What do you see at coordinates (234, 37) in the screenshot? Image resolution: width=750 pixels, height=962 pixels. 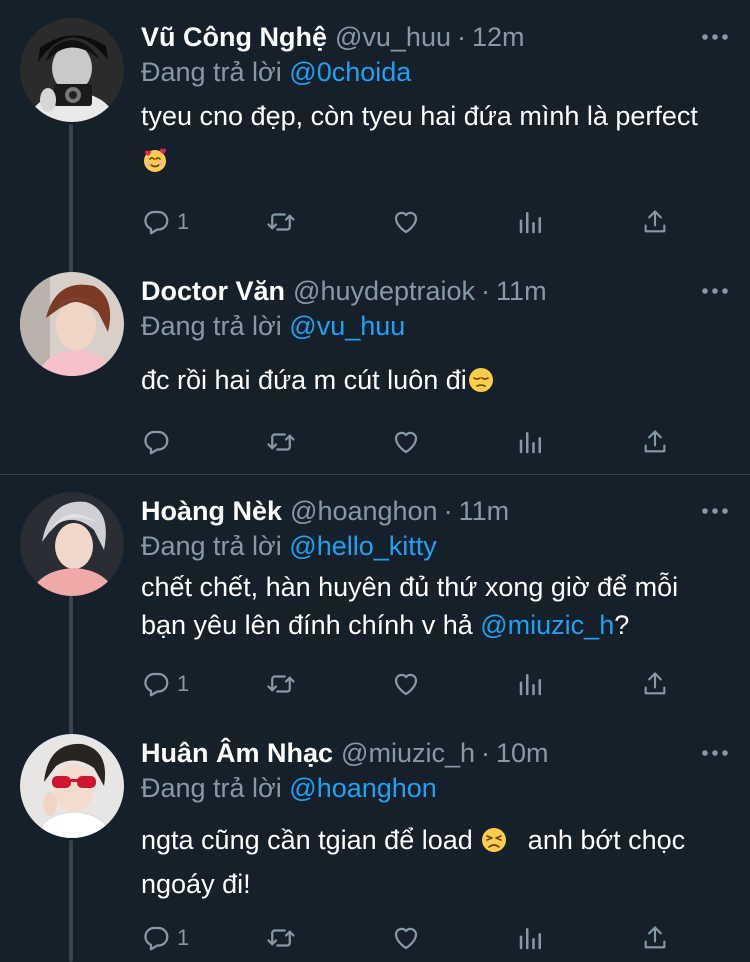 I see `display-name: Vũ Công Nghệ` at bounding box center [234, 37].